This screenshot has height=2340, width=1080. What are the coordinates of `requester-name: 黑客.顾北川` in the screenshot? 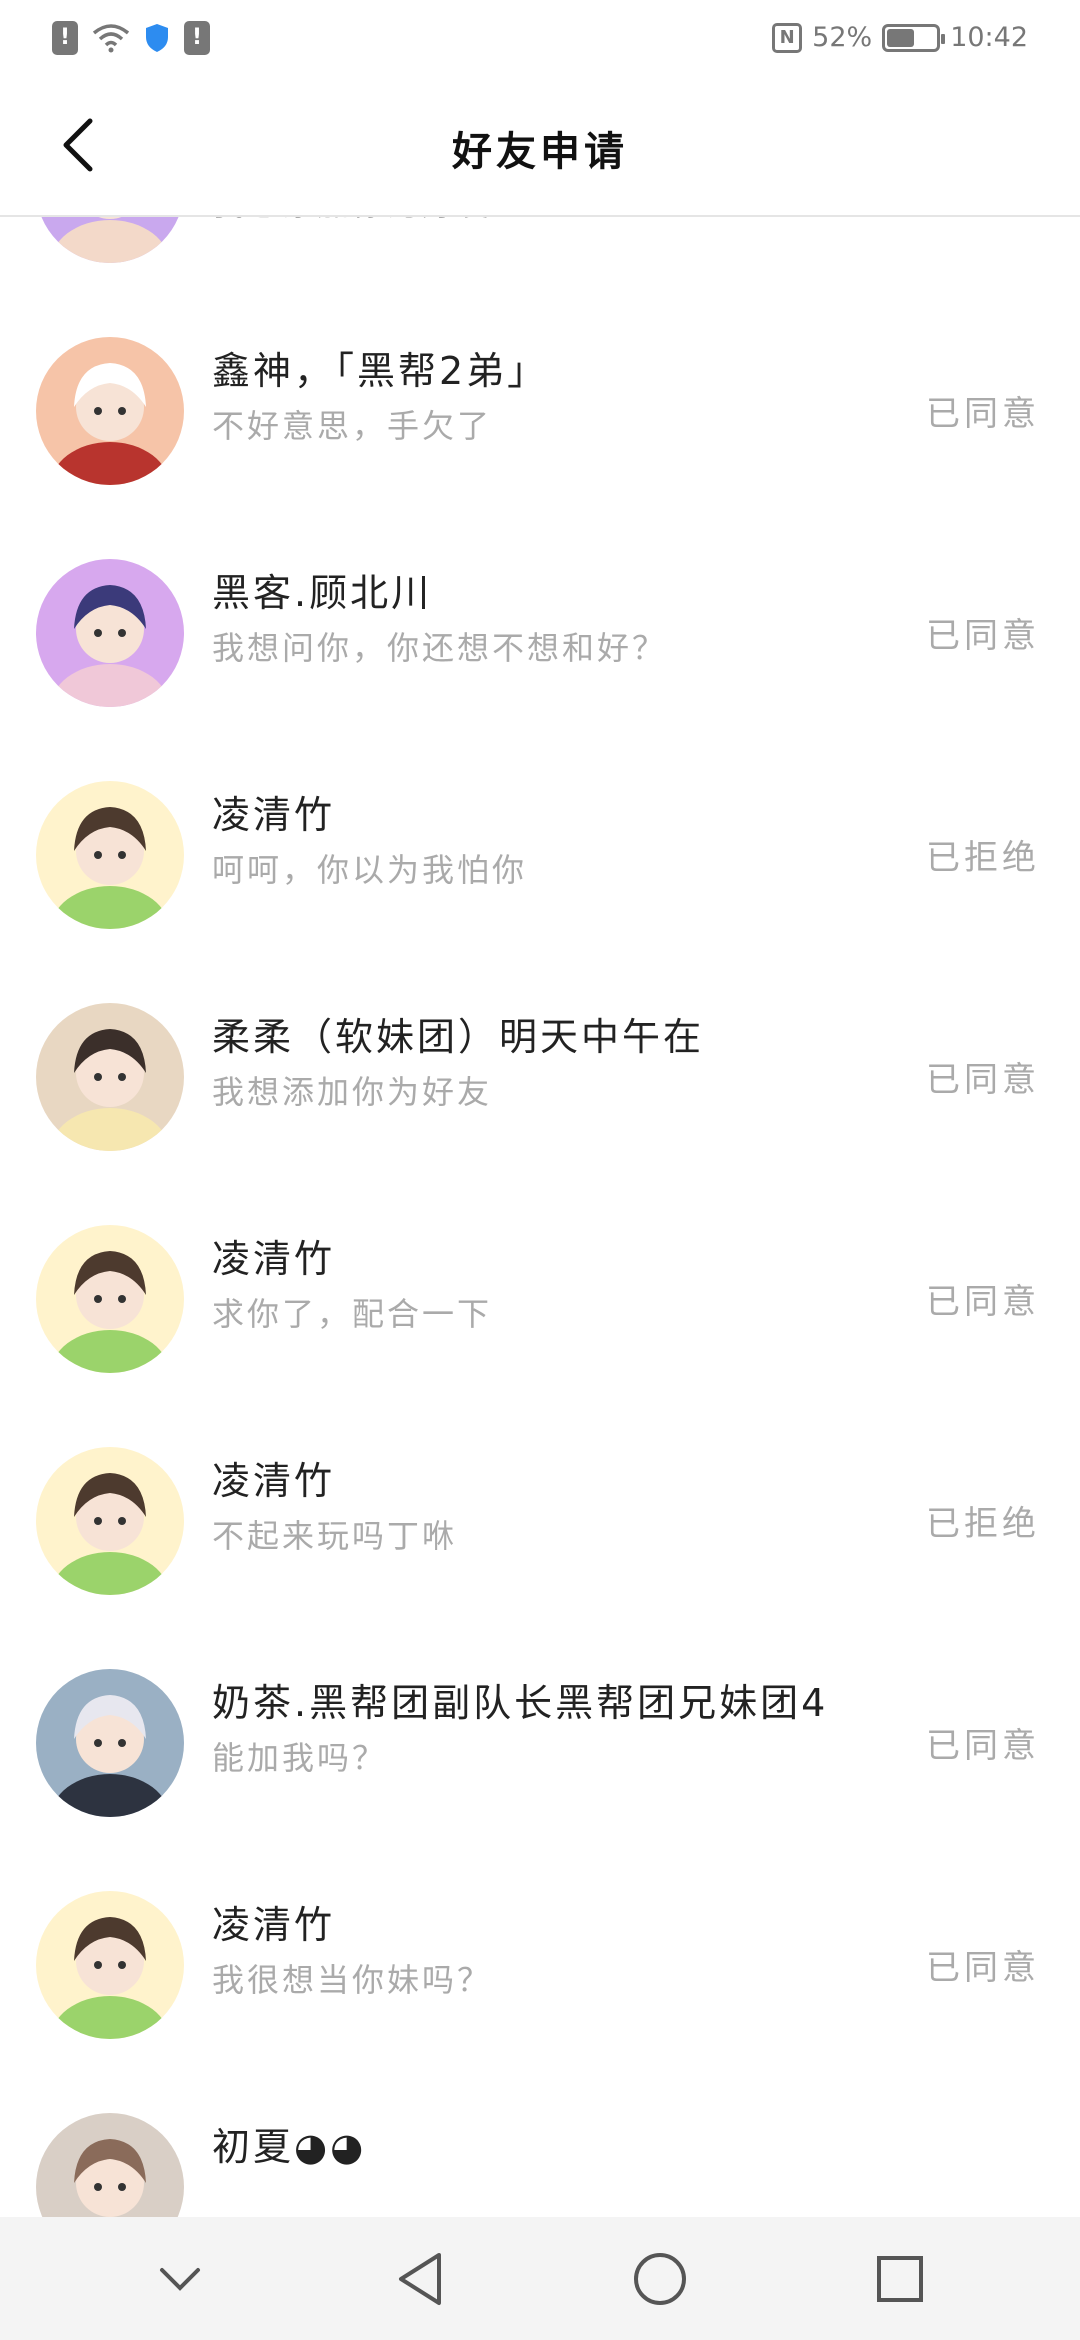 It's located at (322, 593).